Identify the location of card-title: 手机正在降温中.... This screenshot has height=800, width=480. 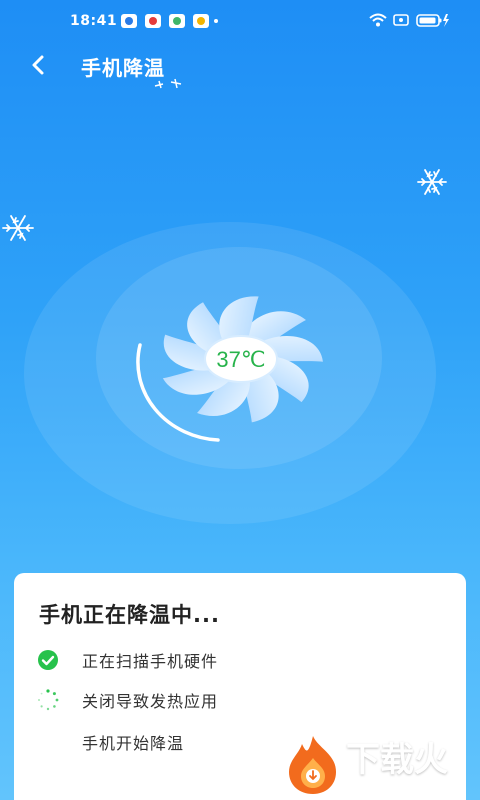
(129, 615).